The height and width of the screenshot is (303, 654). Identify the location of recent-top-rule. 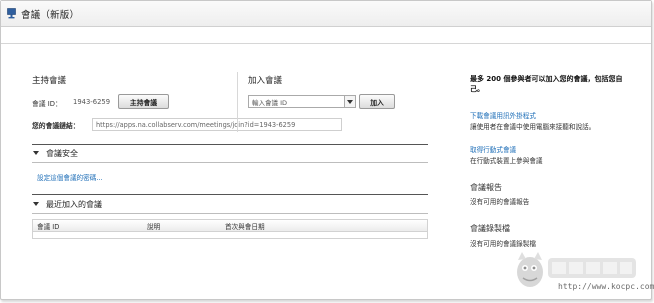
(230, 194).